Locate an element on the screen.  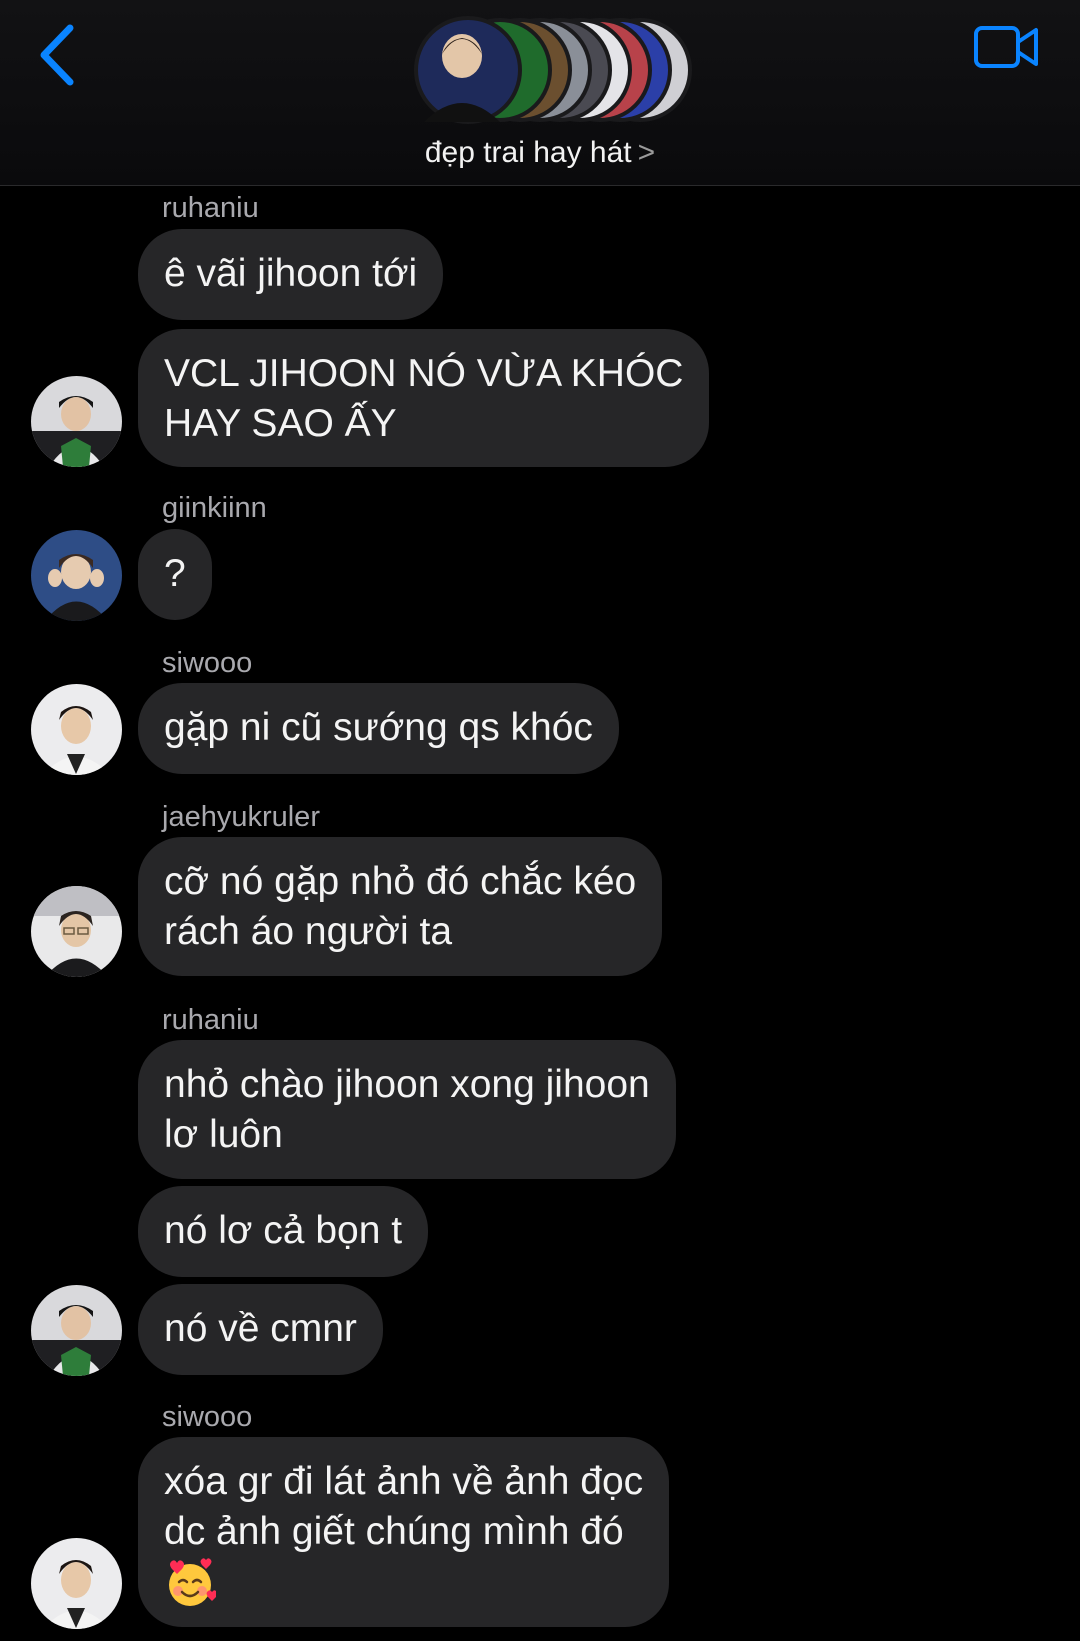
message-text: xóa gr đi lát ảnh về ảnh đọc is located at coordinates (404, 1481).